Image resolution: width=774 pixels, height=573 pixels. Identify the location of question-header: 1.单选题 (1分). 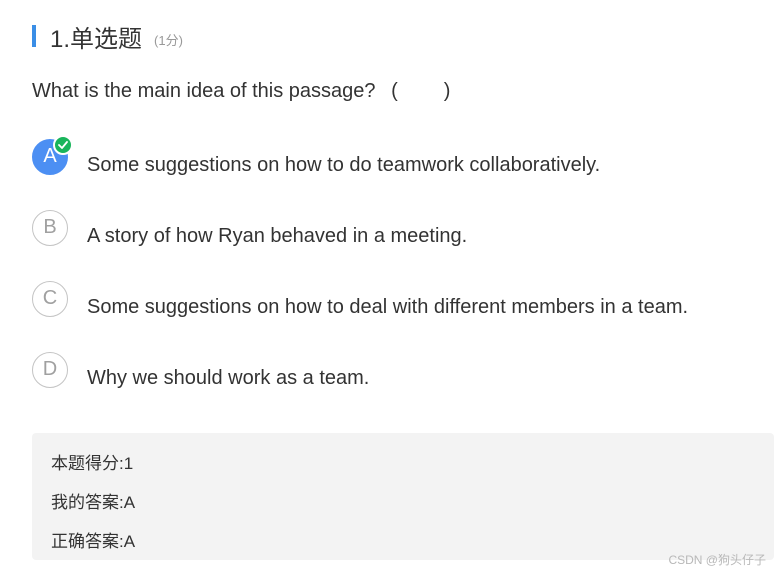
(107, 36).